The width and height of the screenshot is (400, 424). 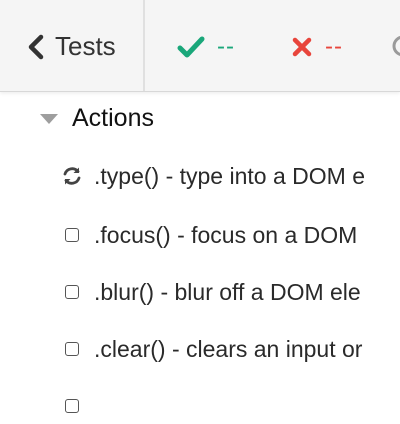 I want to click on test-label: .clear() - clears an input or, so click(x=228, y=348).